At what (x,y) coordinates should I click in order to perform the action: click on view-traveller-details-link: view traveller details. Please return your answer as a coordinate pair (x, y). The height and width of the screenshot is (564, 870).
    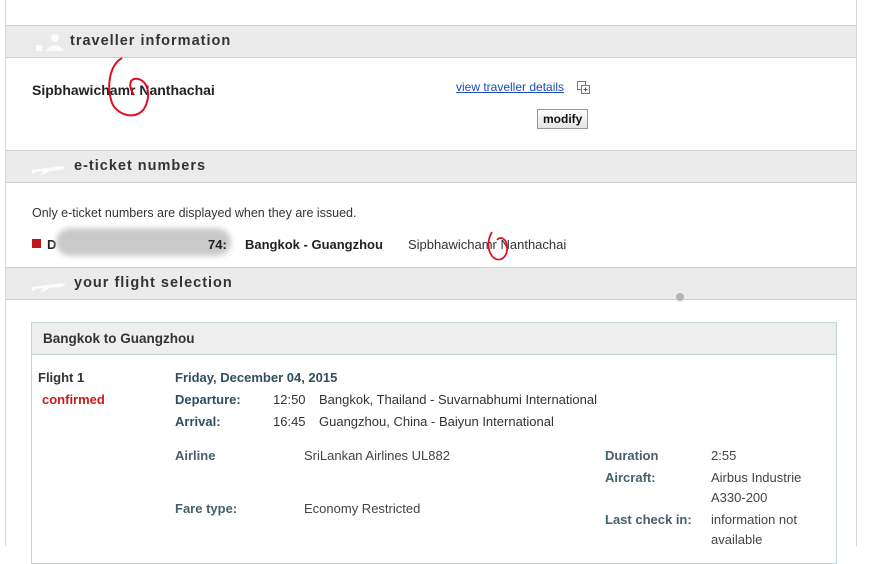
    Looking at the image, I should click on (510, 87).